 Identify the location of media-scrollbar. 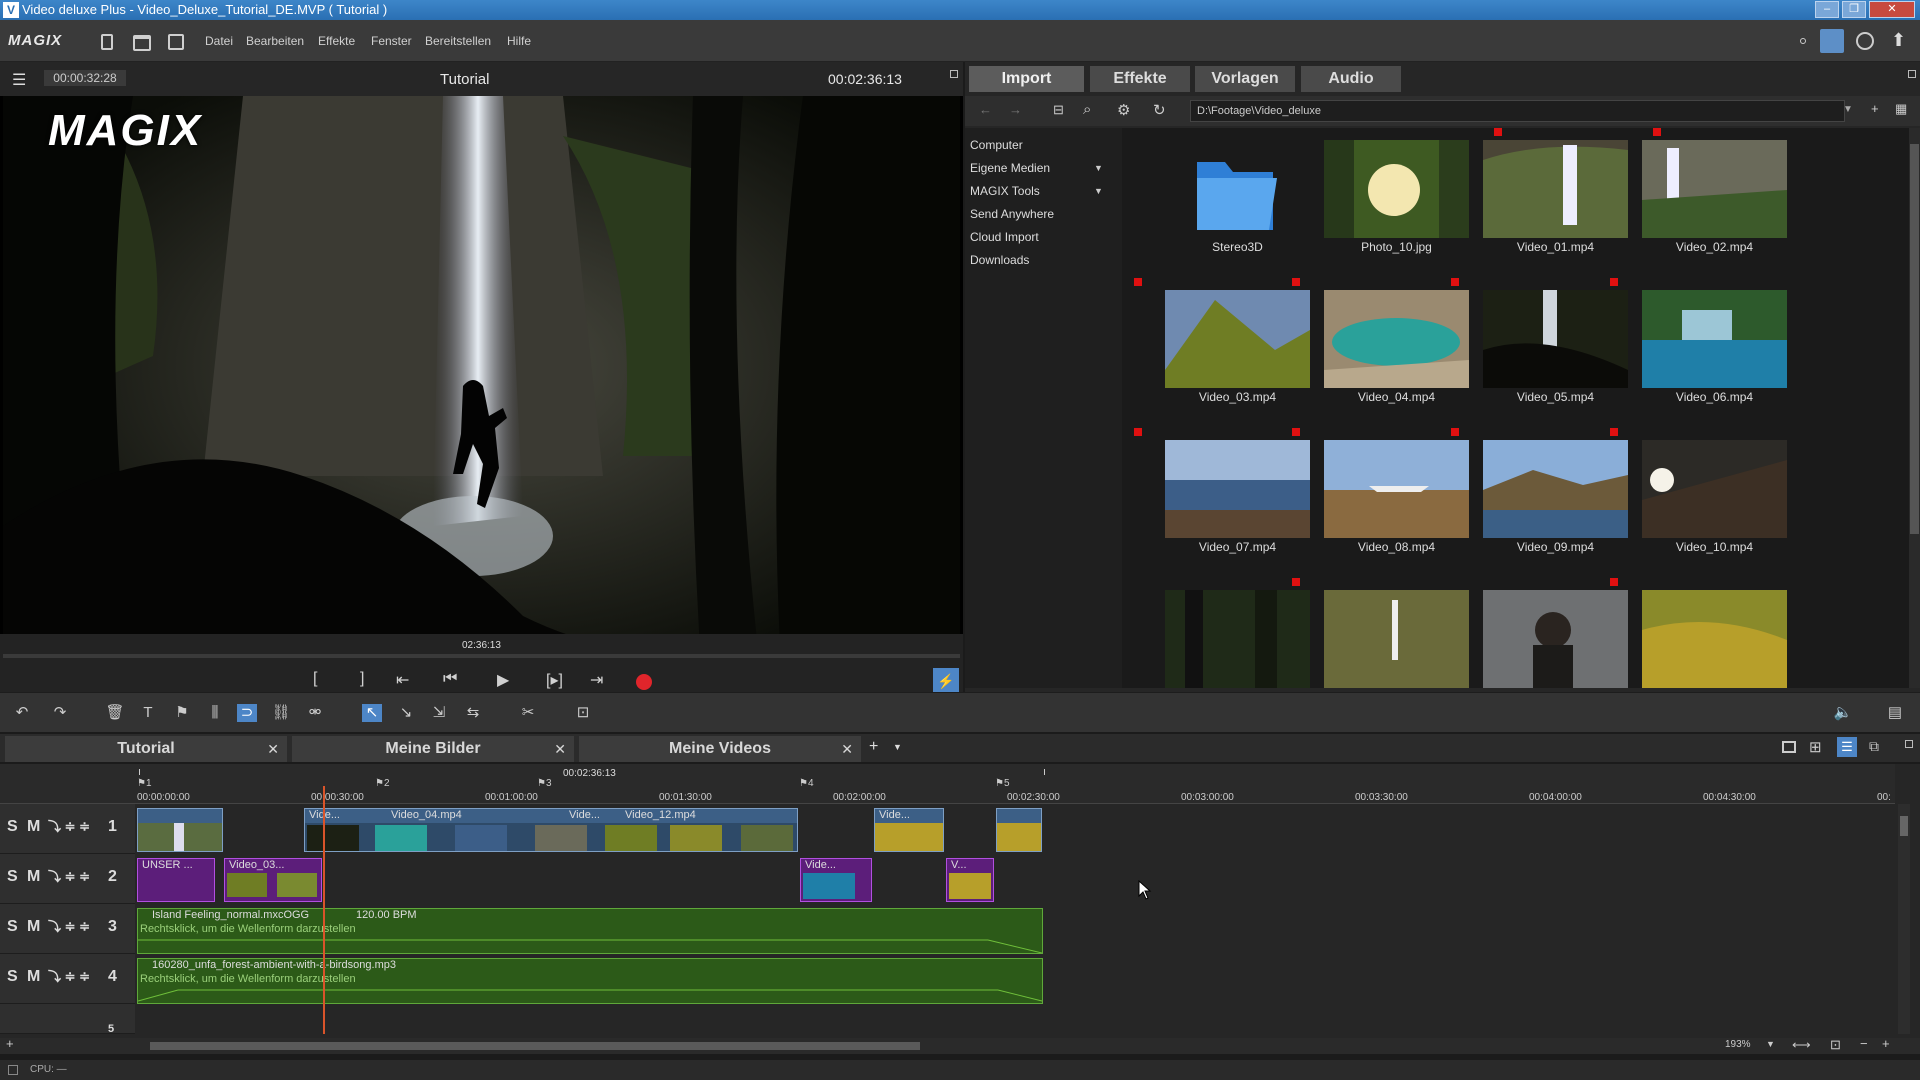
(1914, 408).